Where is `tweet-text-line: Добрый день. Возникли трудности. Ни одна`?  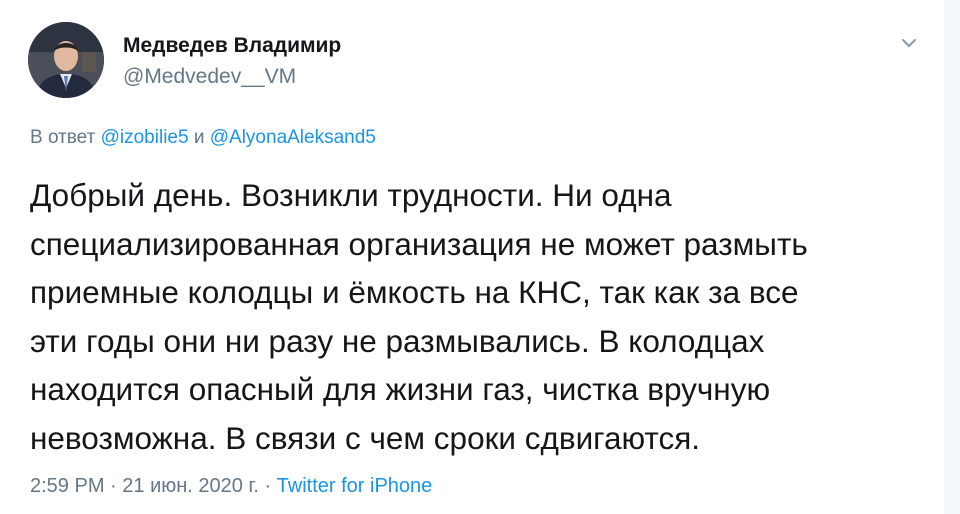
tweet-text-line: Добрый день. Возникли трудности. Ни одна is located at coordinates (351, 195).